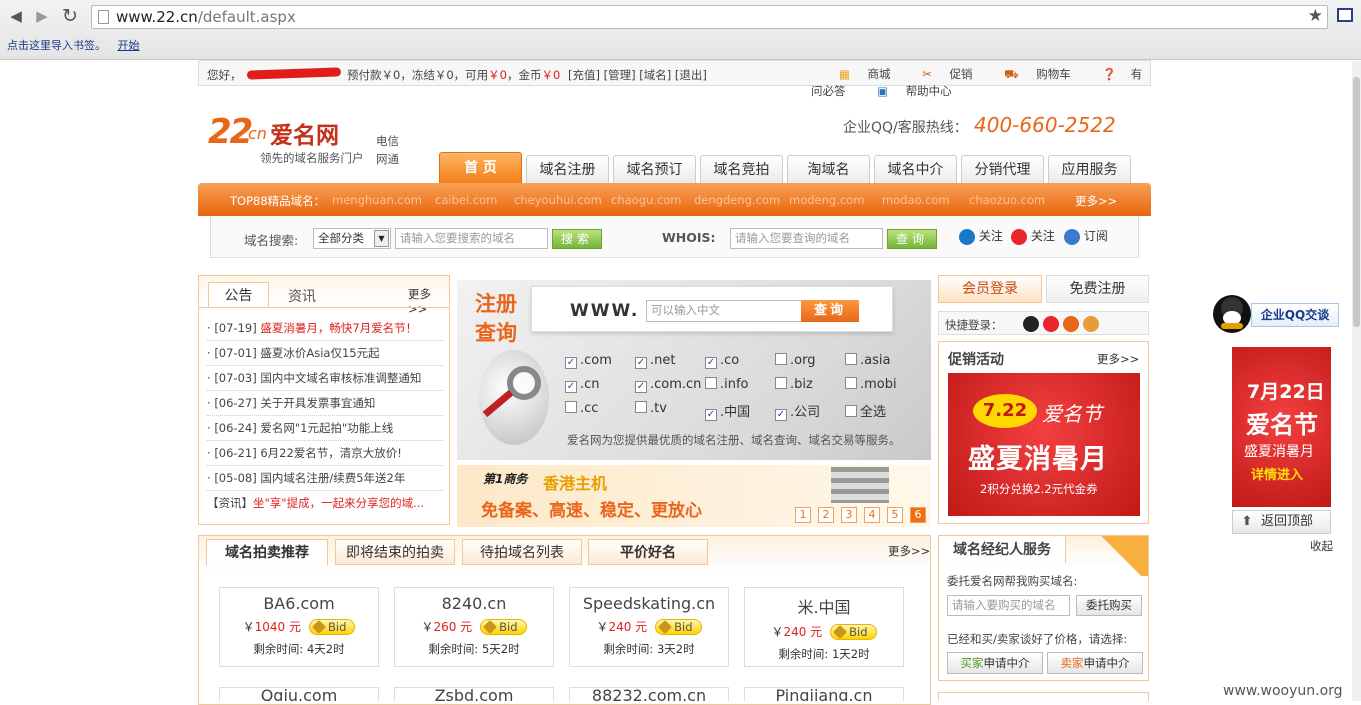 Image resolution: width=1361 pixels, height=705 pixels. Describe the element at coordinates (1321, 546) in the screenshot. I see `collapse-link: 收起` at that location.